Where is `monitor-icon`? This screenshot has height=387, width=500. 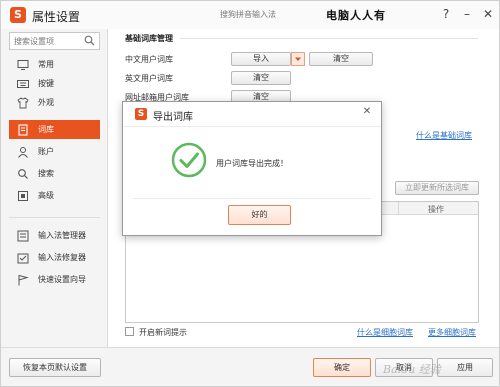
monitor-icon is located at coordinates (23, 65).